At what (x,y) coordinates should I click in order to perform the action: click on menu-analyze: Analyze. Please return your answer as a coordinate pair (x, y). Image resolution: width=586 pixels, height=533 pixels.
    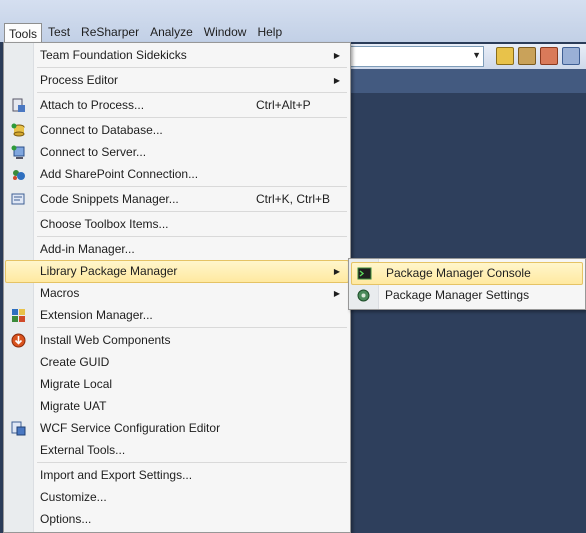
    Looking at the image, I should click on (171, 32).